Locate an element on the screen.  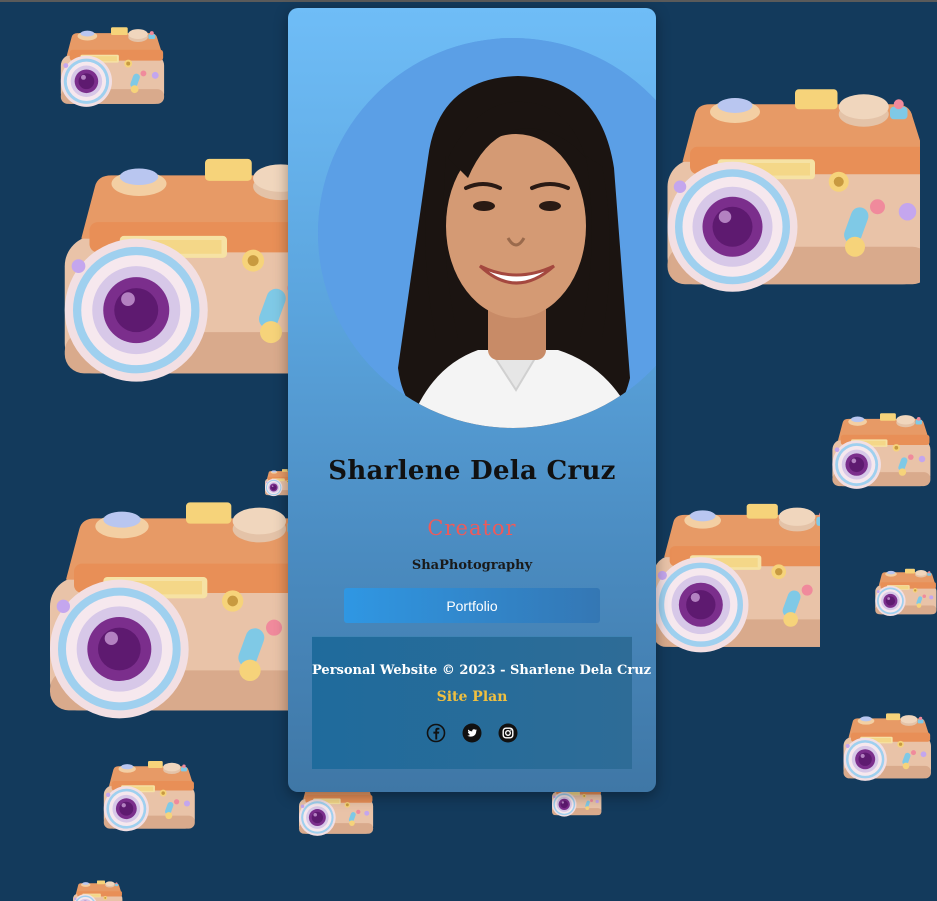
profile-role: Creator is located at coordinates (472, 528).